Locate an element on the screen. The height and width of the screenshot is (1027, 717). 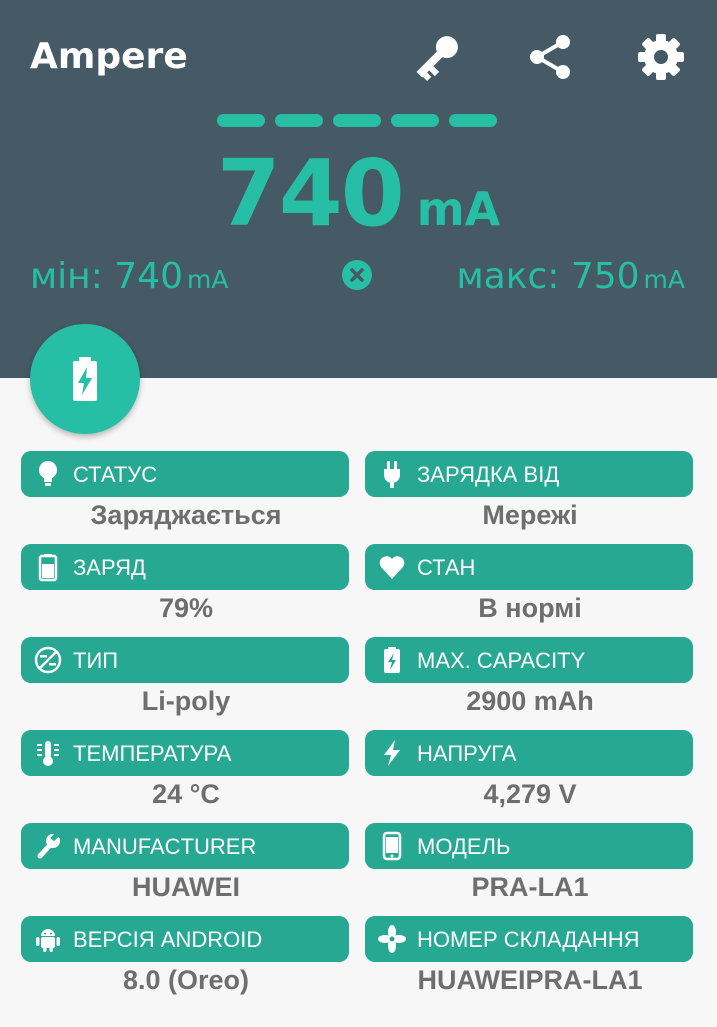
card-header: ЗАРЯДКА ВІД is located at coordinates (529, 474).